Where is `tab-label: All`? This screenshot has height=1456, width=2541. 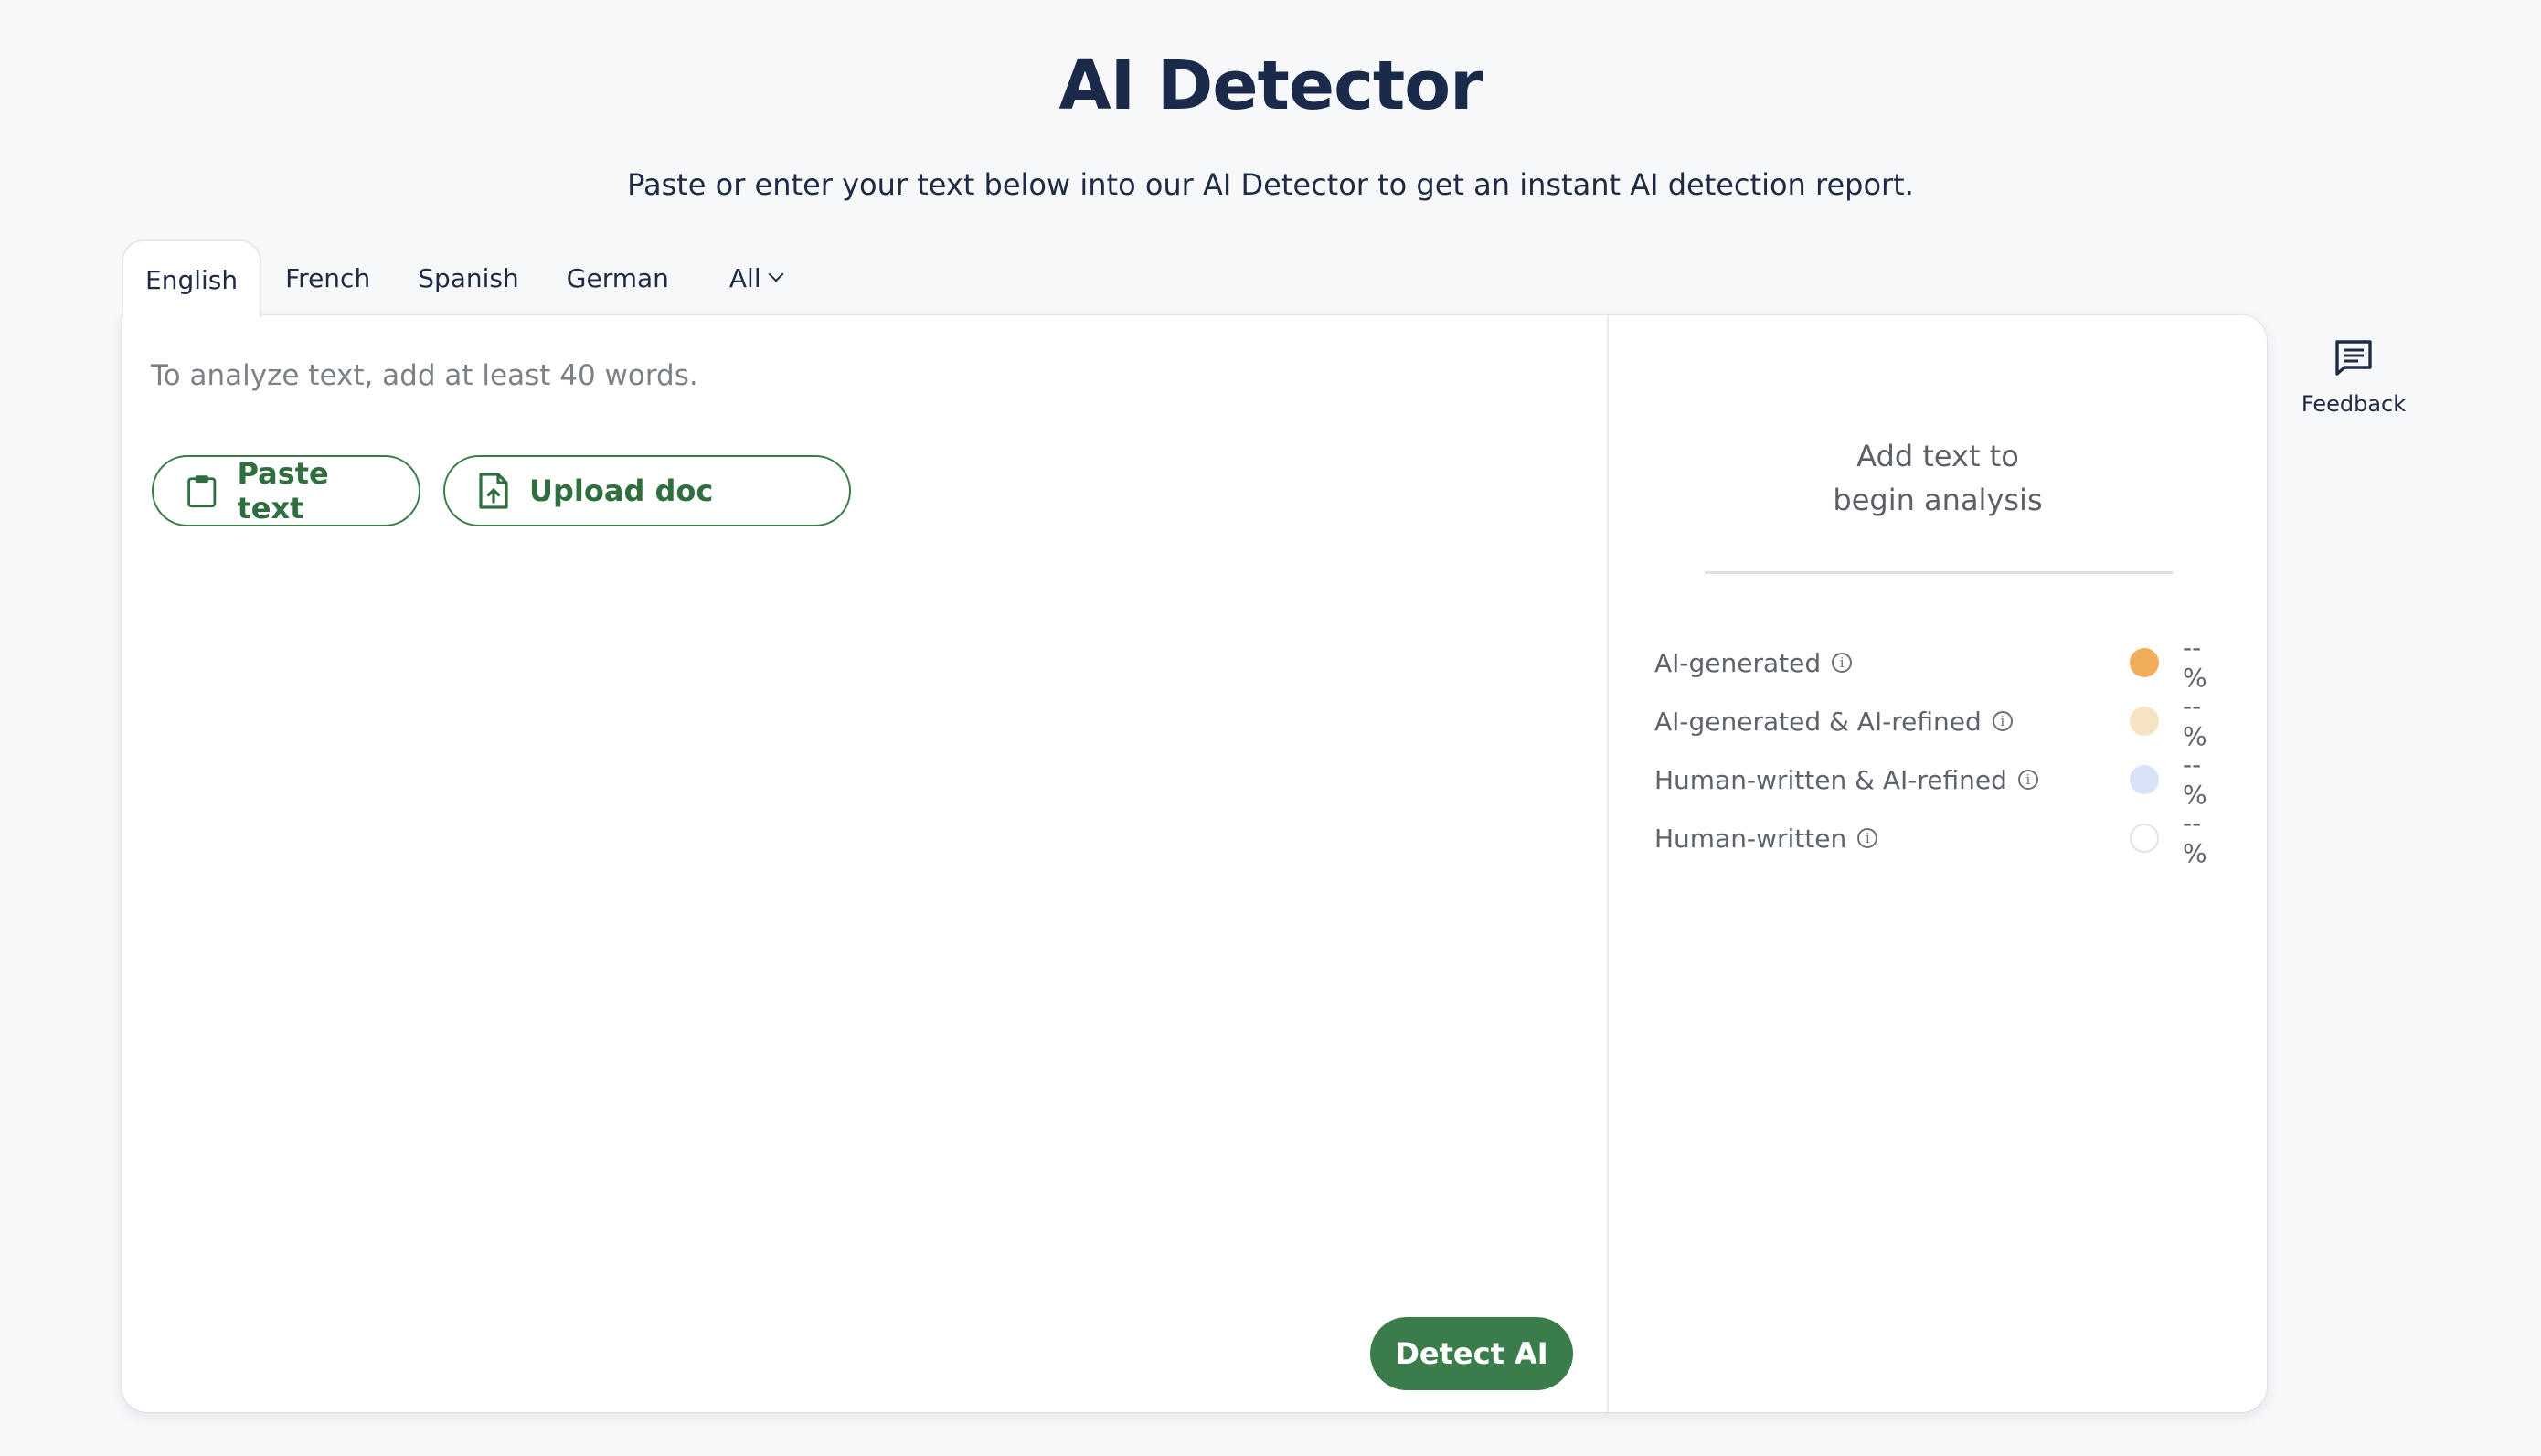 tab-label: All is located at coordinates (744, 278).